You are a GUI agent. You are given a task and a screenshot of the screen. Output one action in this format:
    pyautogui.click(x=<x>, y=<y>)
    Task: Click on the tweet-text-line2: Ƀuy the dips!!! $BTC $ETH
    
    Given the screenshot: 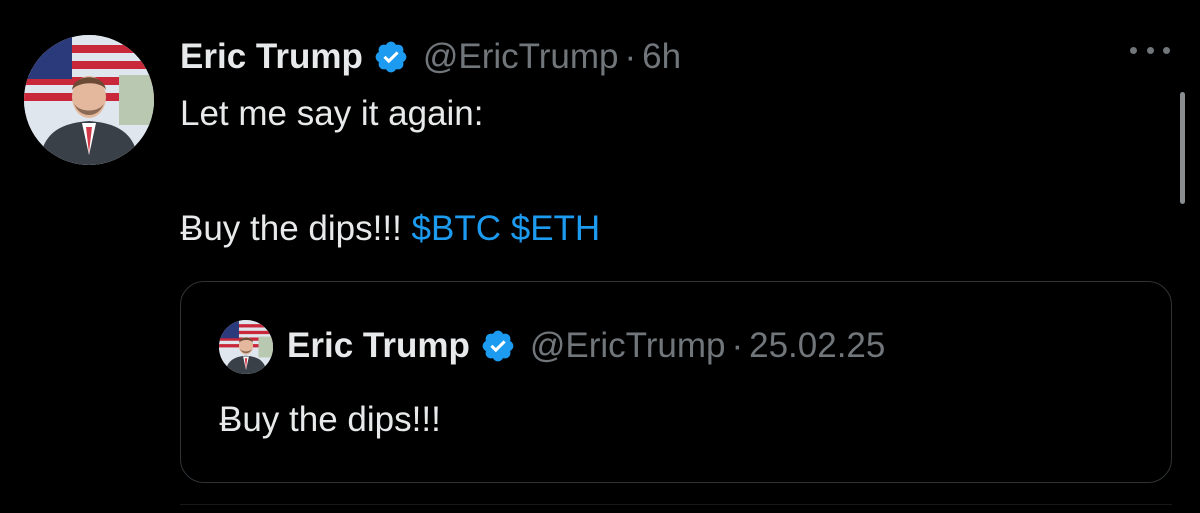 What is the action you would take?
    pyautogui.click(x=390, y=229)
    